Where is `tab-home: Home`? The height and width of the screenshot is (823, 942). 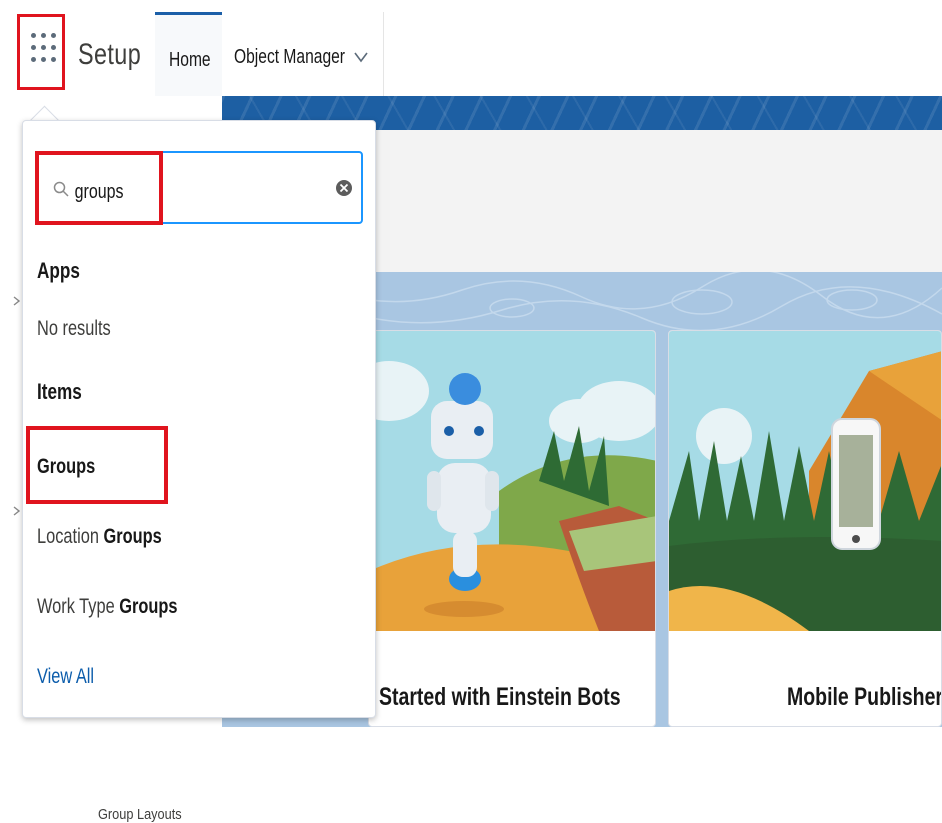
tab-home: Home is located at coordinates (188, 54).